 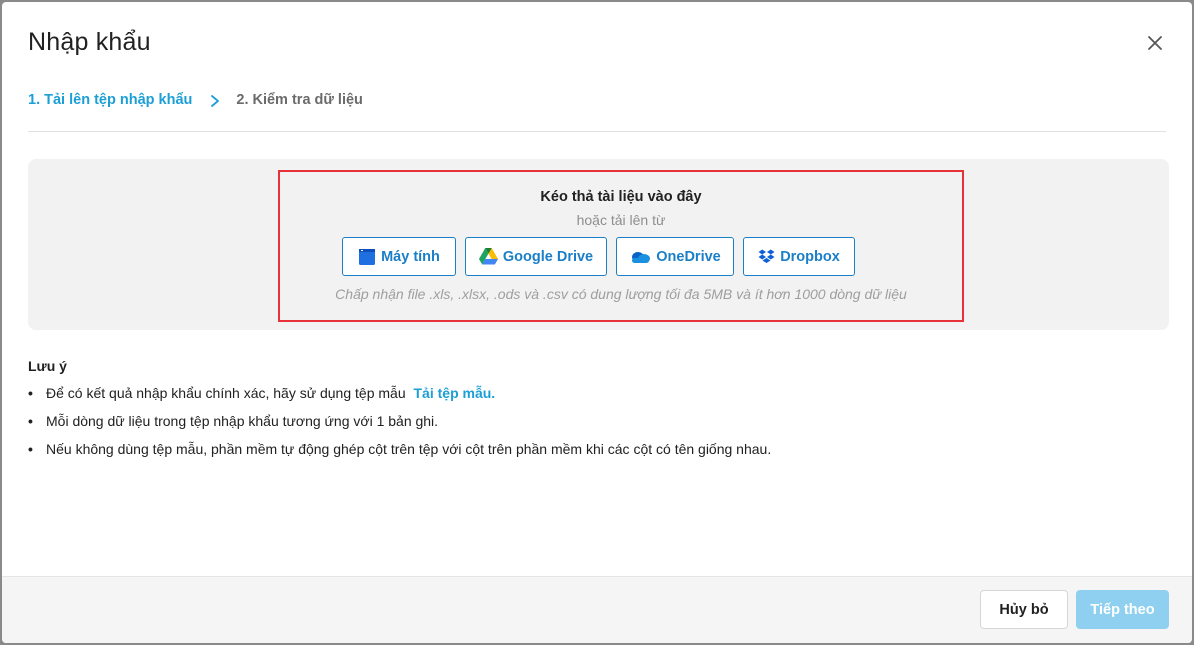 I want to click on step-upload: 1. Tải lên tệp nhập khẩu, so click(x=110, y=100).